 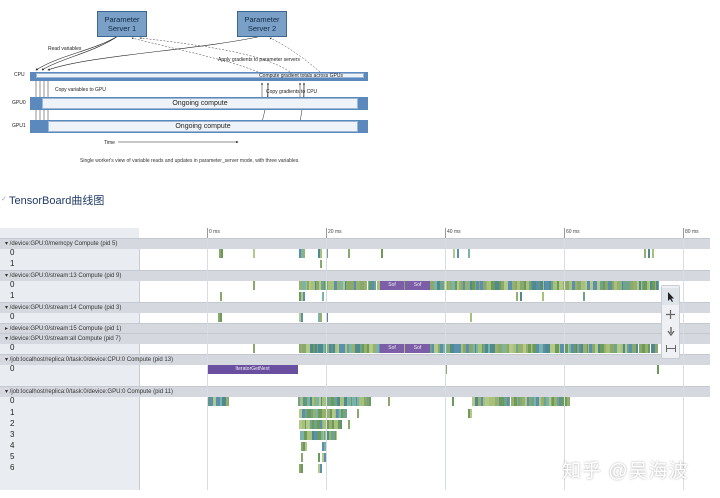 I want to click on gpu0-ongoing-compute-label: Ongoing compute, so click(x=200, y=103).